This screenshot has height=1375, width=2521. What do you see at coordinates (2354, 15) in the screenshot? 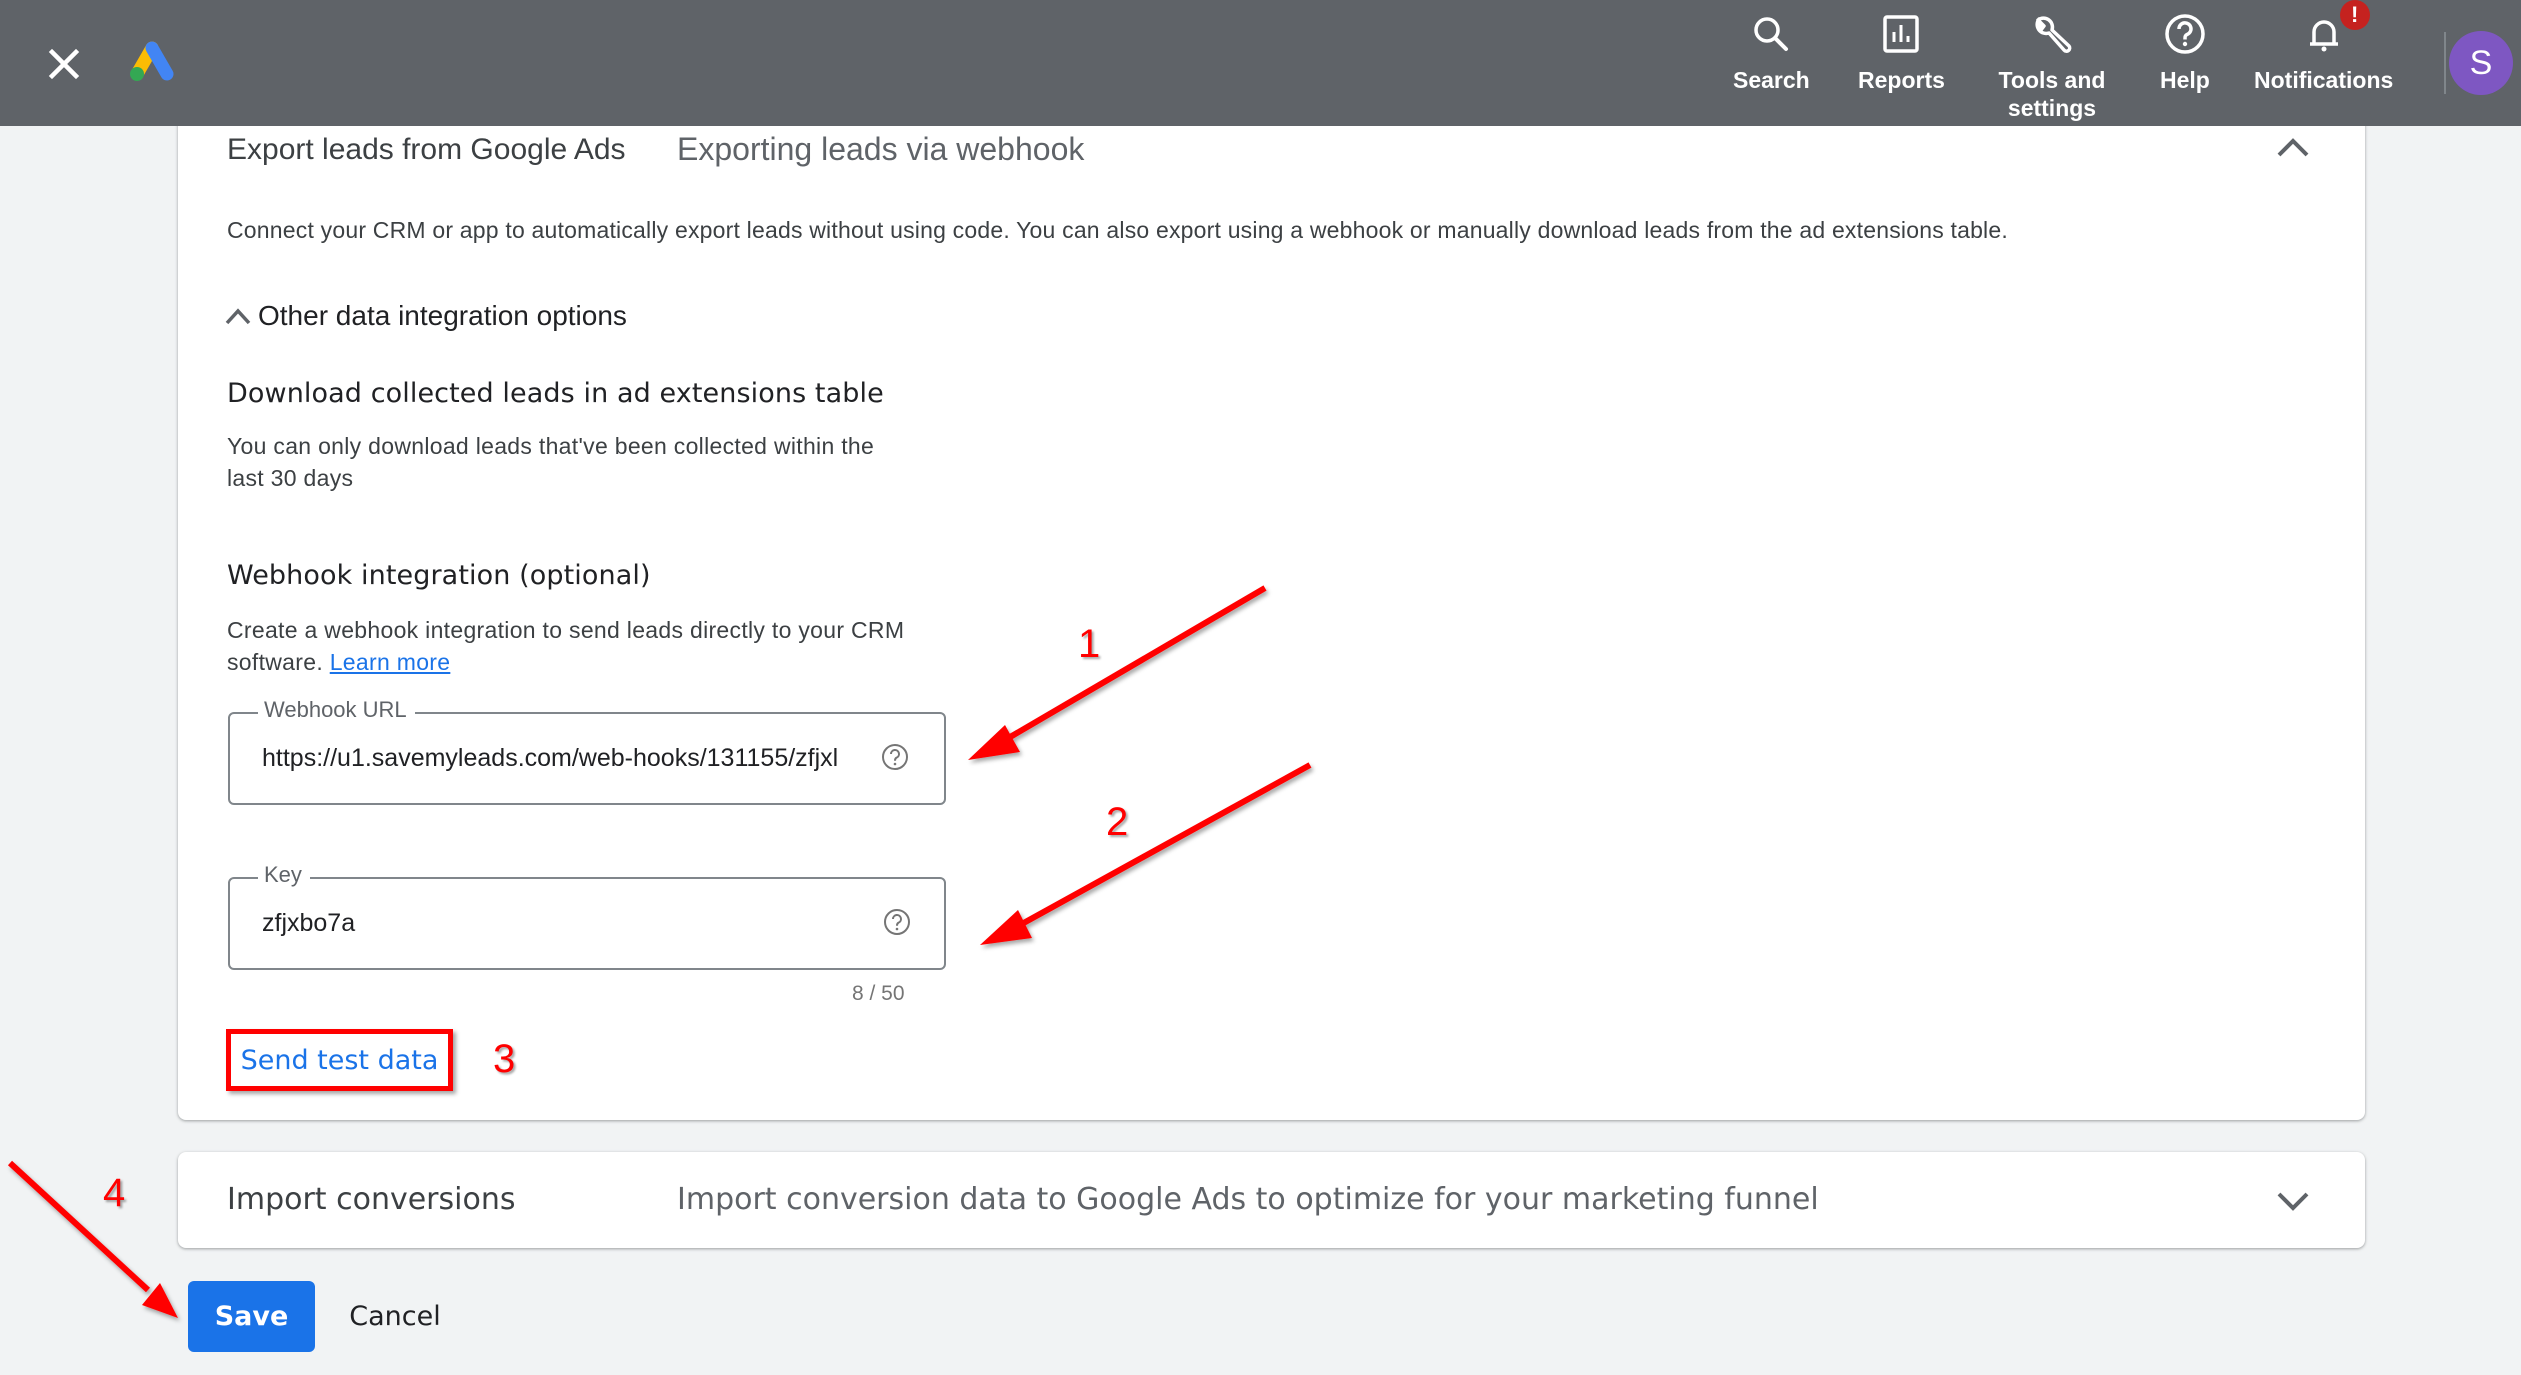
I see `notification-badge: !` at bounding box center [2354, 15].